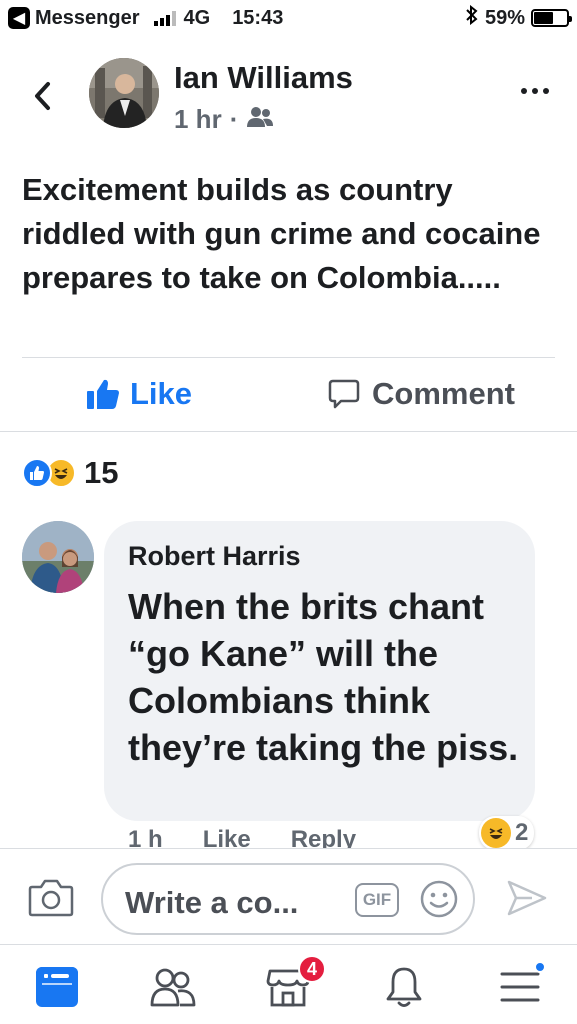 This screenshot has width=577, height=1024. I want to click on chevron-left-icon, so click(42, 96).